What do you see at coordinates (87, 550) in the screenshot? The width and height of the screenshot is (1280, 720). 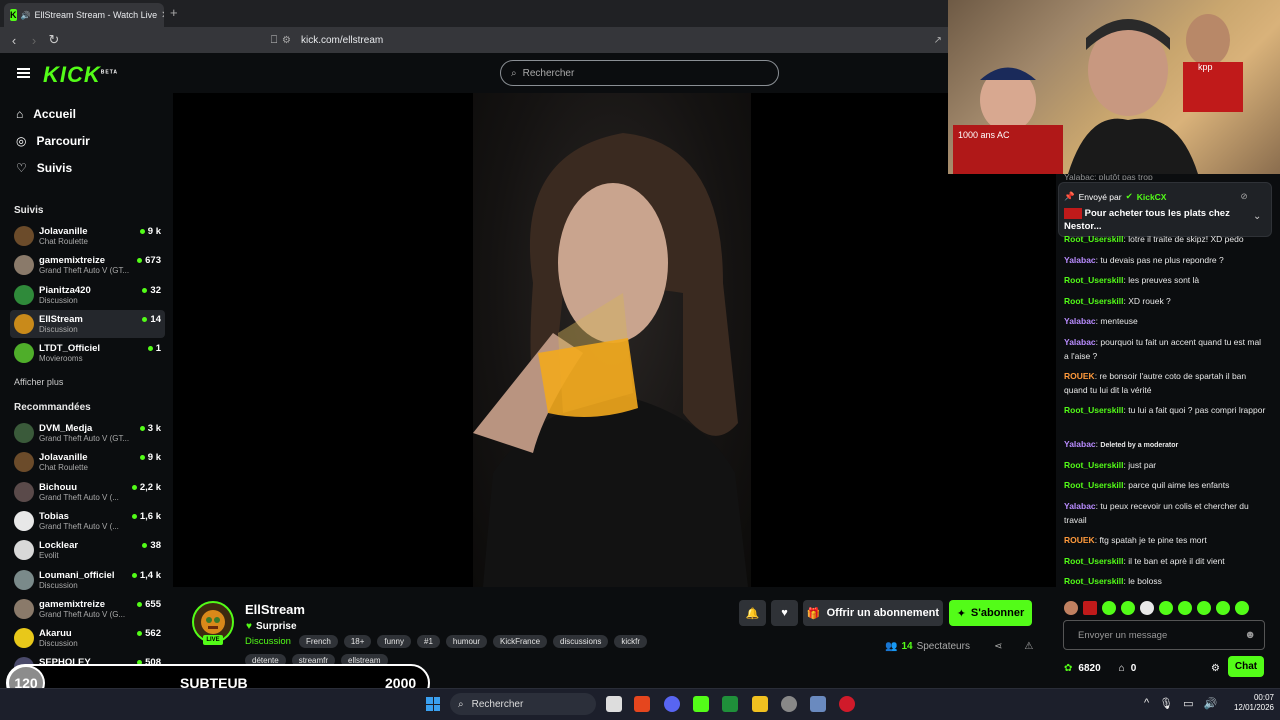 I see `sidebar-channel: Locklear Evolit 38` at bounding box center [87, 550].